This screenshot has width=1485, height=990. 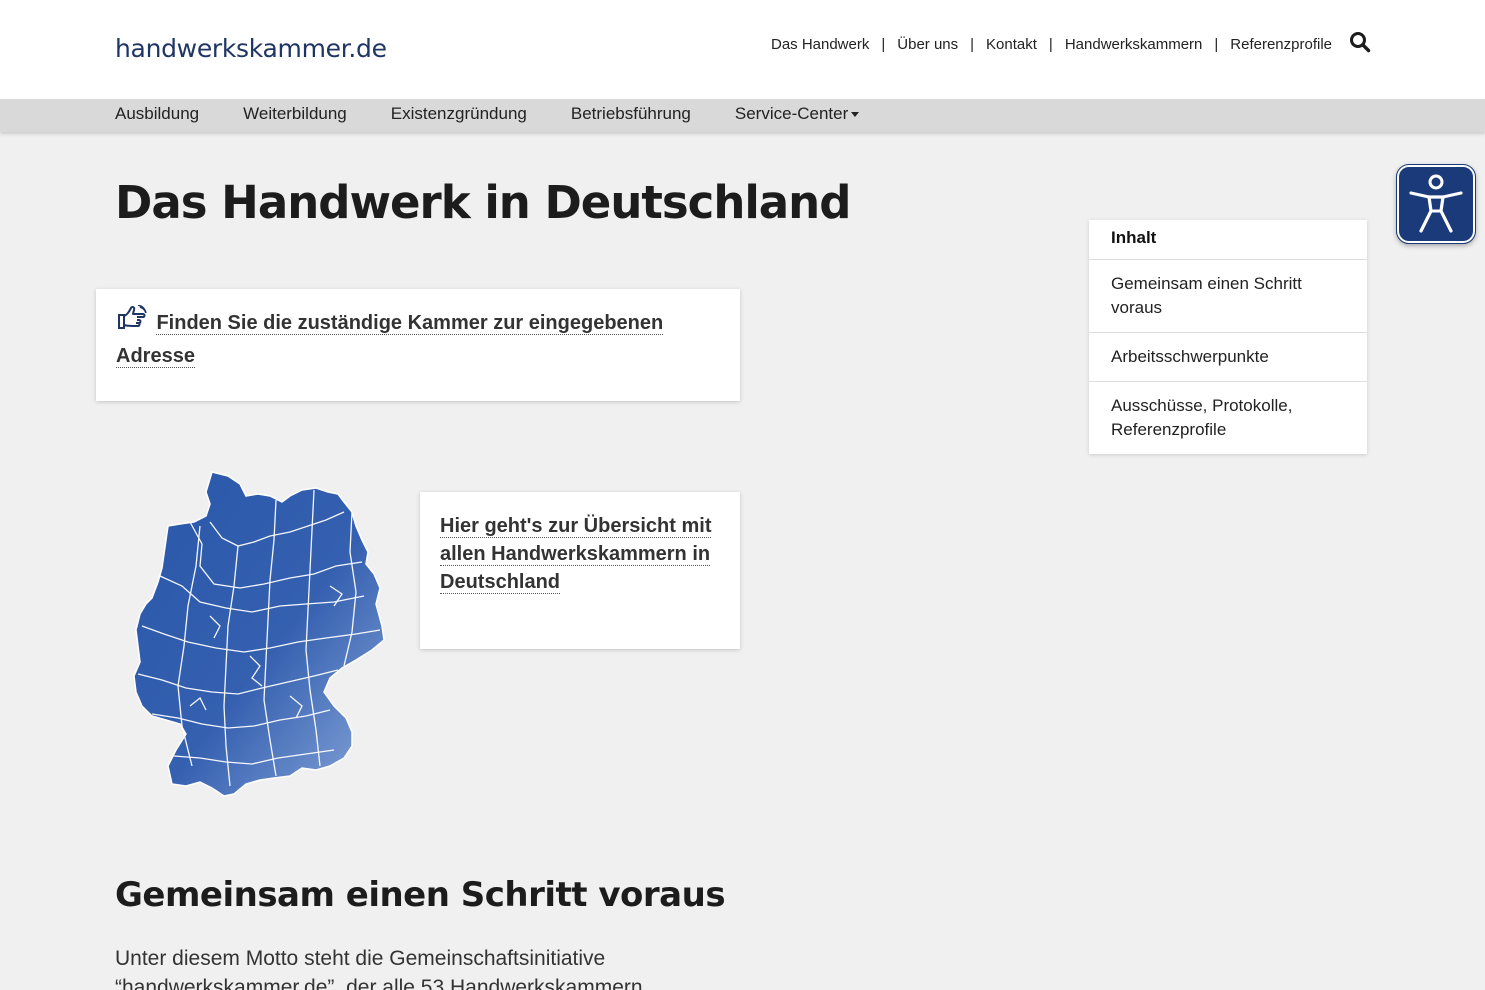 I want to click on nav-label: Service-Center, so click(x=791, y=113).